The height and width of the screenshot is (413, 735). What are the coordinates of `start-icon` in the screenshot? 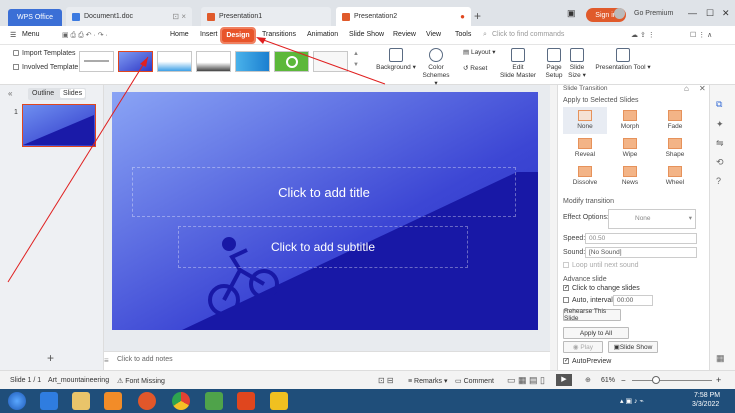 It's located at (17, 401).